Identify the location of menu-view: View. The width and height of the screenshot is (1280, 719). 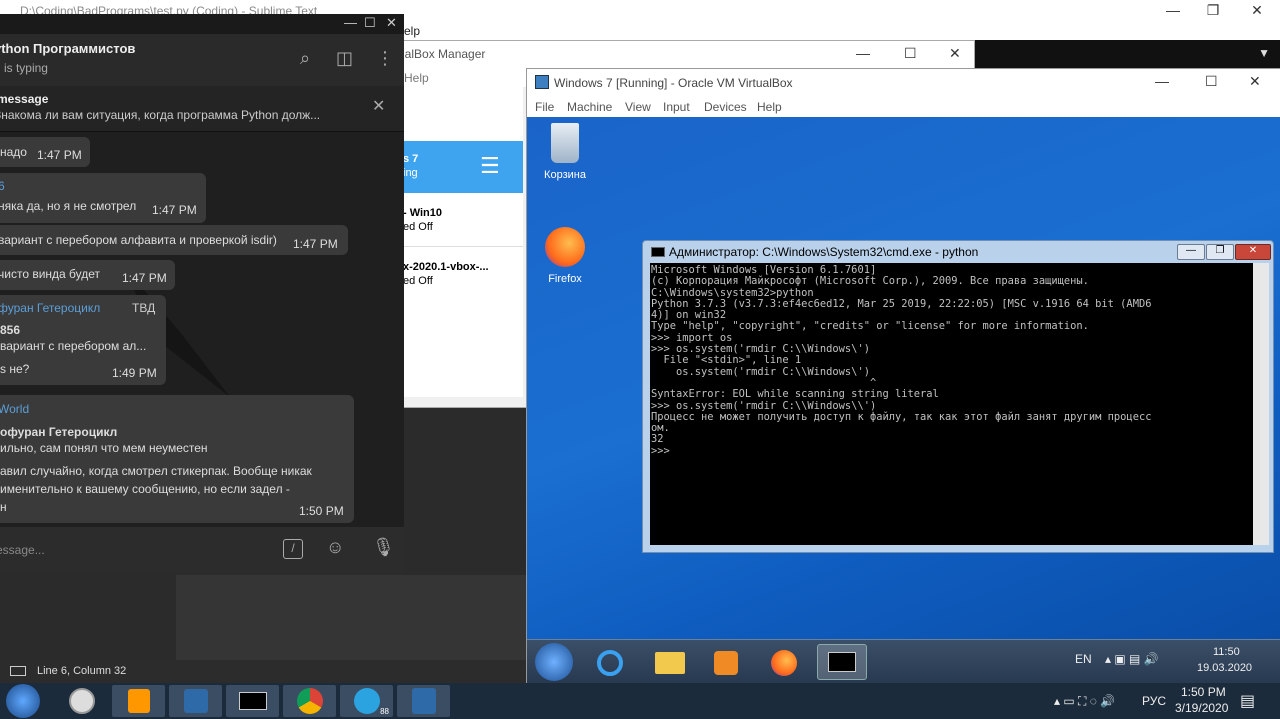
(638, 107).